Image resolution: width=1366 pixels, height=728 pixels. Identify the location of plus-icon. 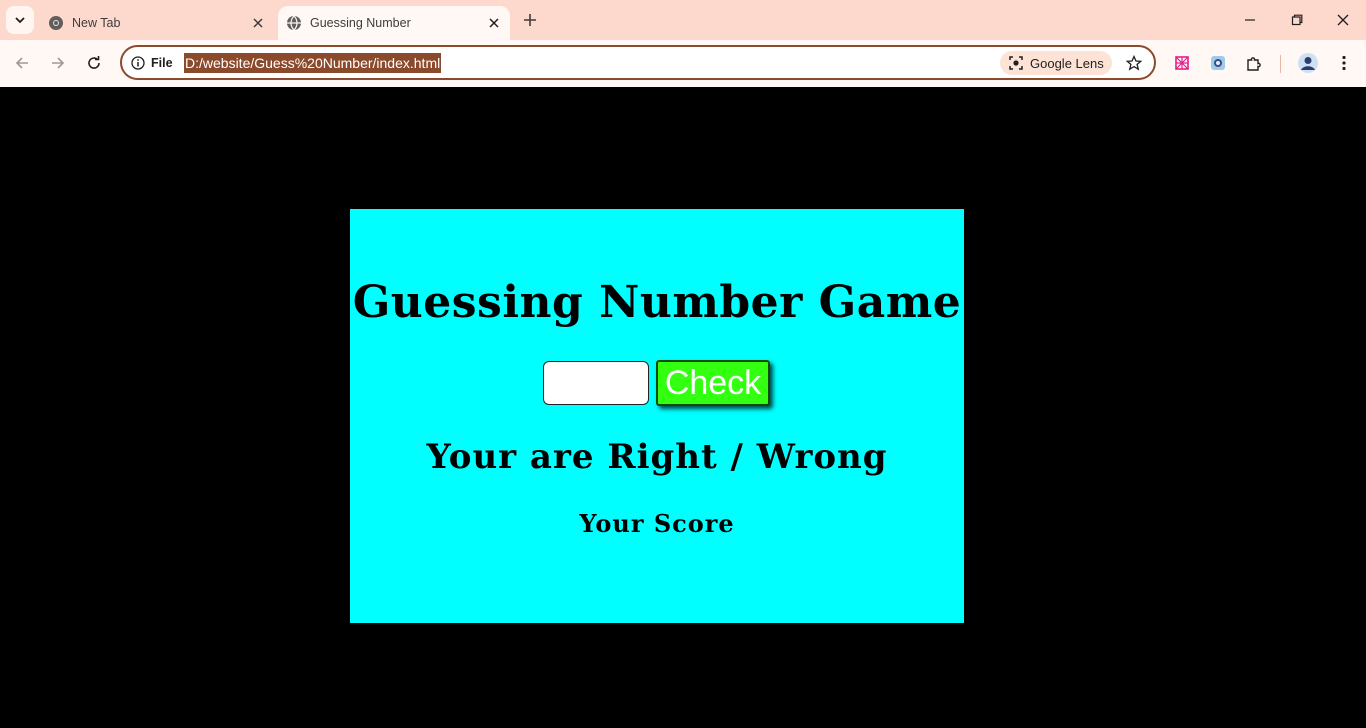
(530, 20).